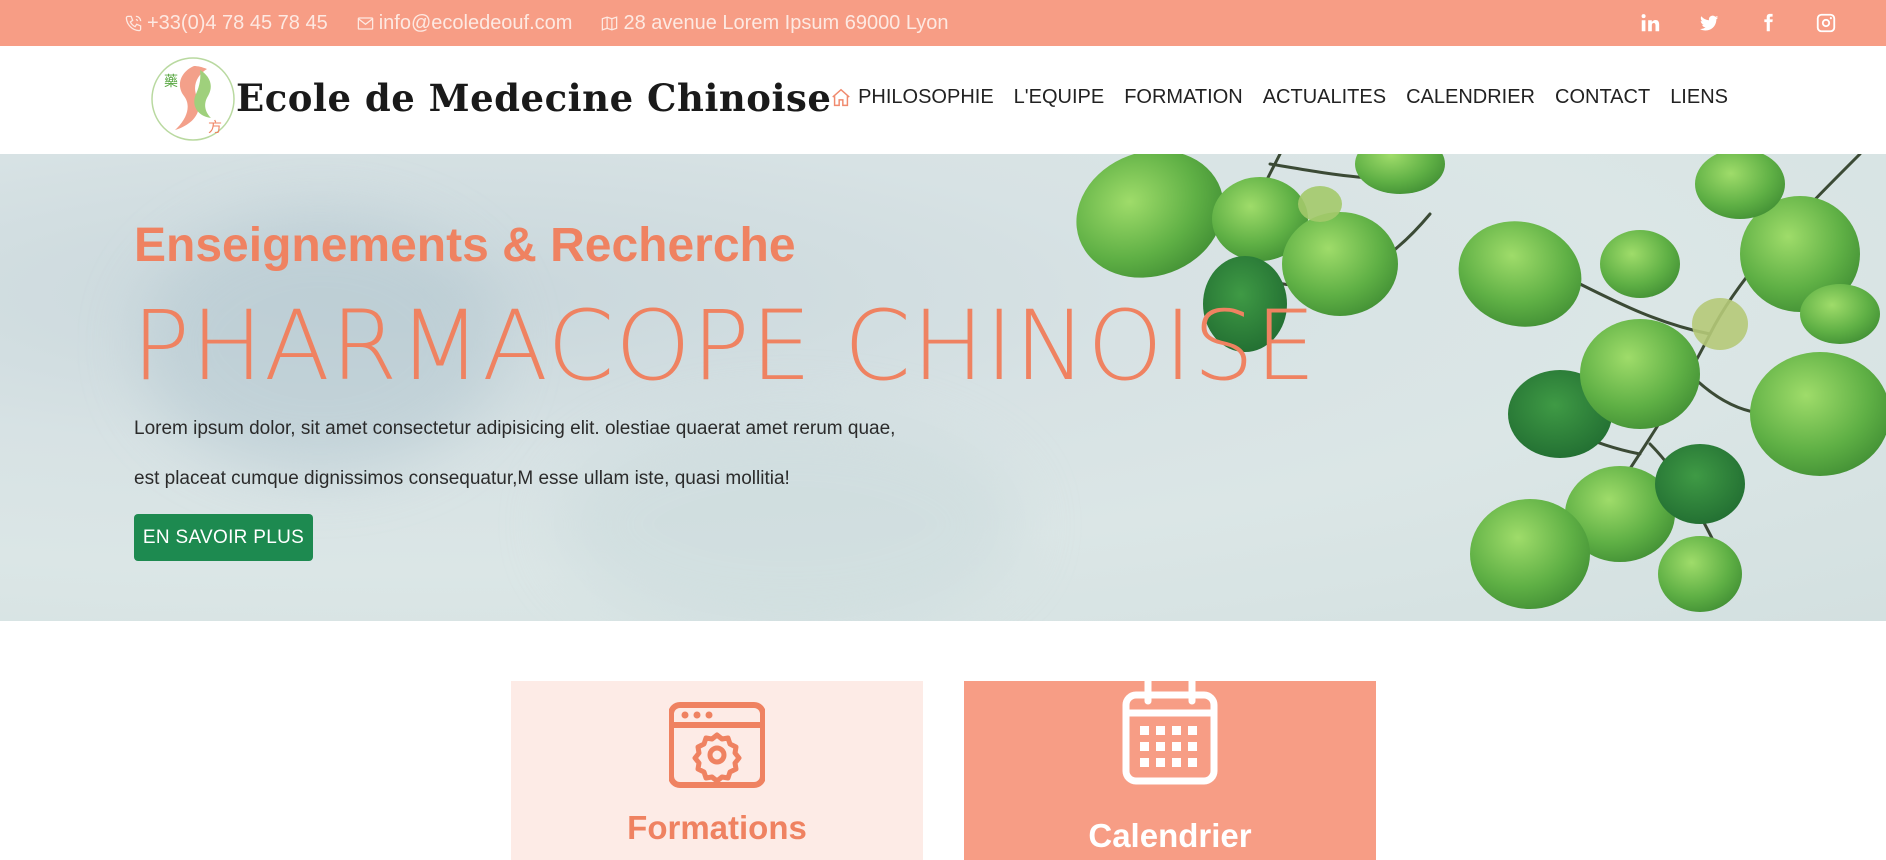  I want to click on school-logo: 藥 方, so click(193, 99).